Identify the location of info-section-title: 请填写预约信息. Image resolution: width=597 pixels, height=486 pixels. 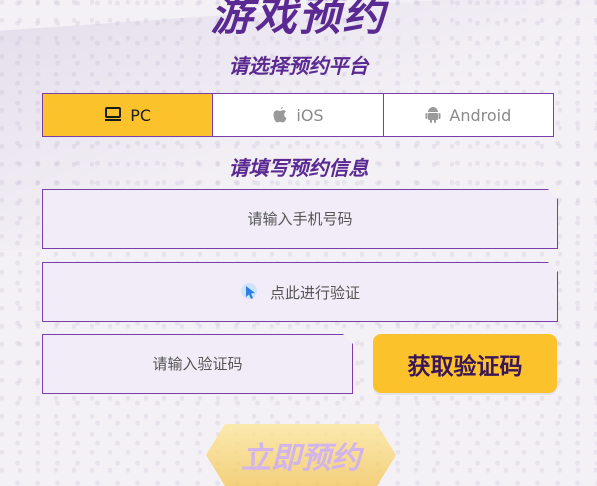
(298, 168).